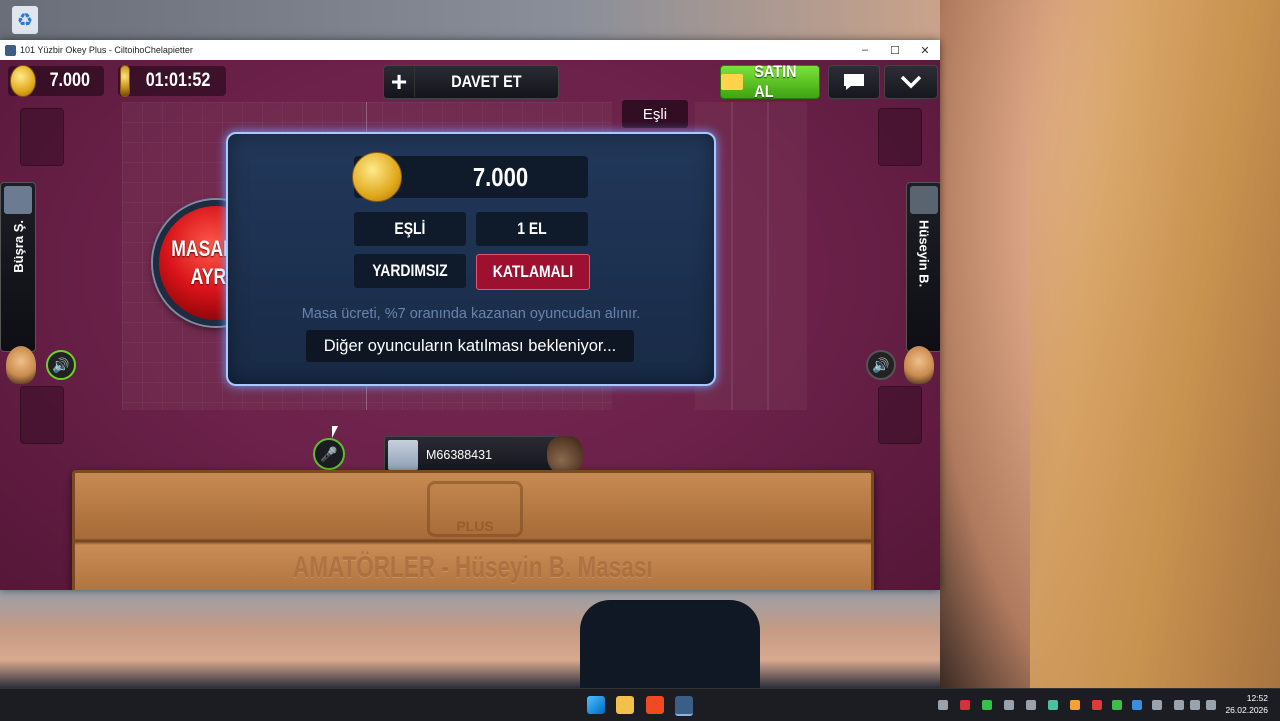 This screenshot has width=1280, height=721. I want to click on buy-label: SATIN AL, so click(775, 81).